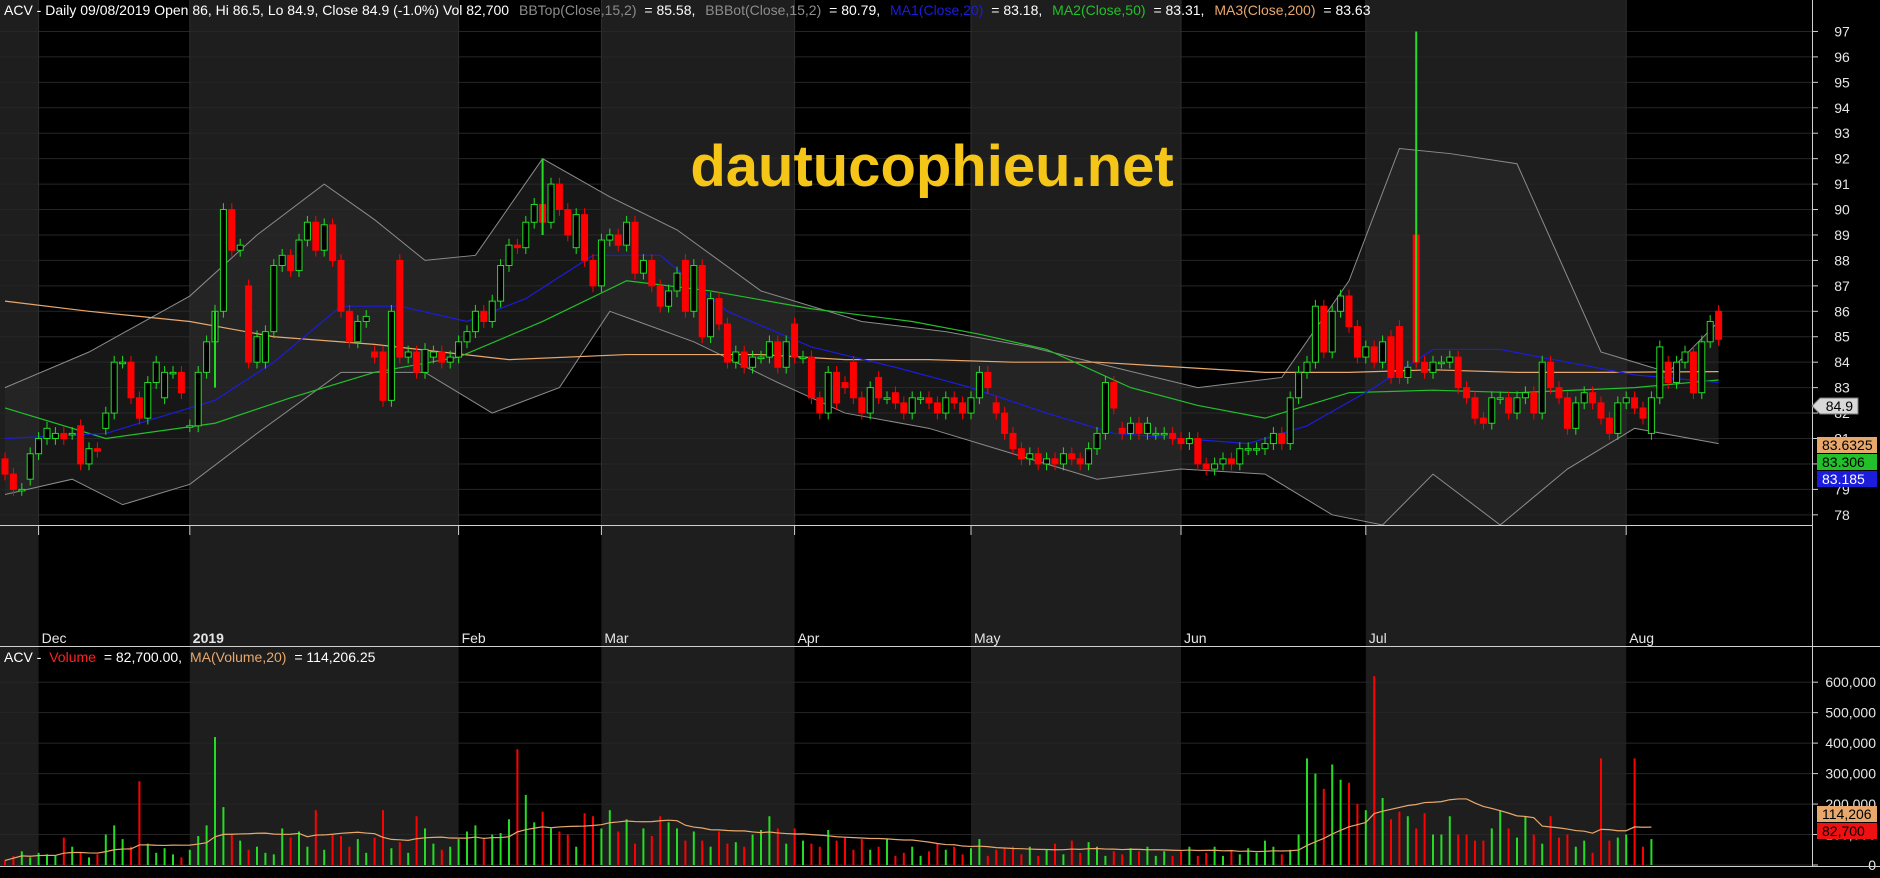 Image resolution: width=1880 pixels, height=878 pixels. I want to click on price-tick-label: 84, so click(1842, 362).